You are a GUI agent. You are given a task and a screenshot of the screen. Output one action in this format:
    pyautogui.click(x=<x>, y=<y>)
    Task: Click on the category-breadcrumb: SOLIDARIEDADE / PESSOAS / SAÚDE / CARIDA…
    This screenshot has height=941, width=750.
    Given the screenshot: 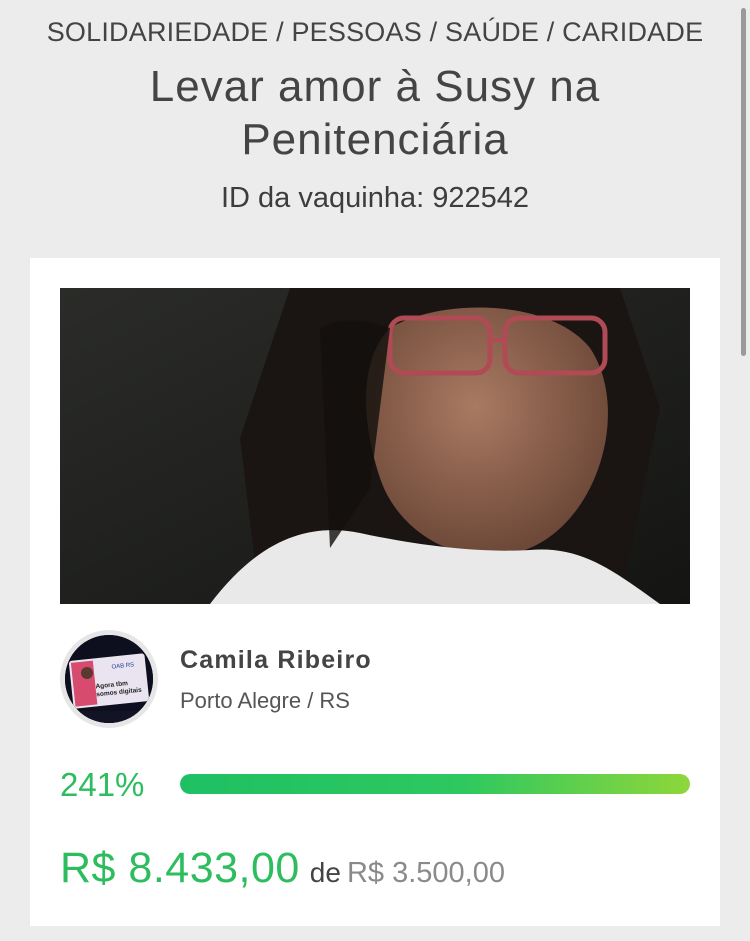 What is the action you would take?
    pyautogui.click(x=375, y=32)
    